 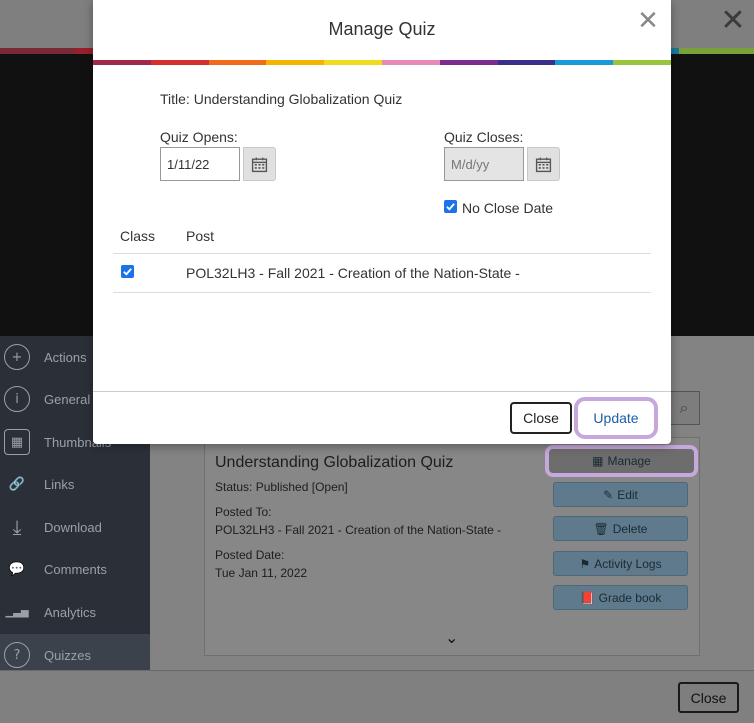 What do you see at coordinates (234, 487) in the screenshot?
I see `status-label: Status:` at bounding box center [234, 487].